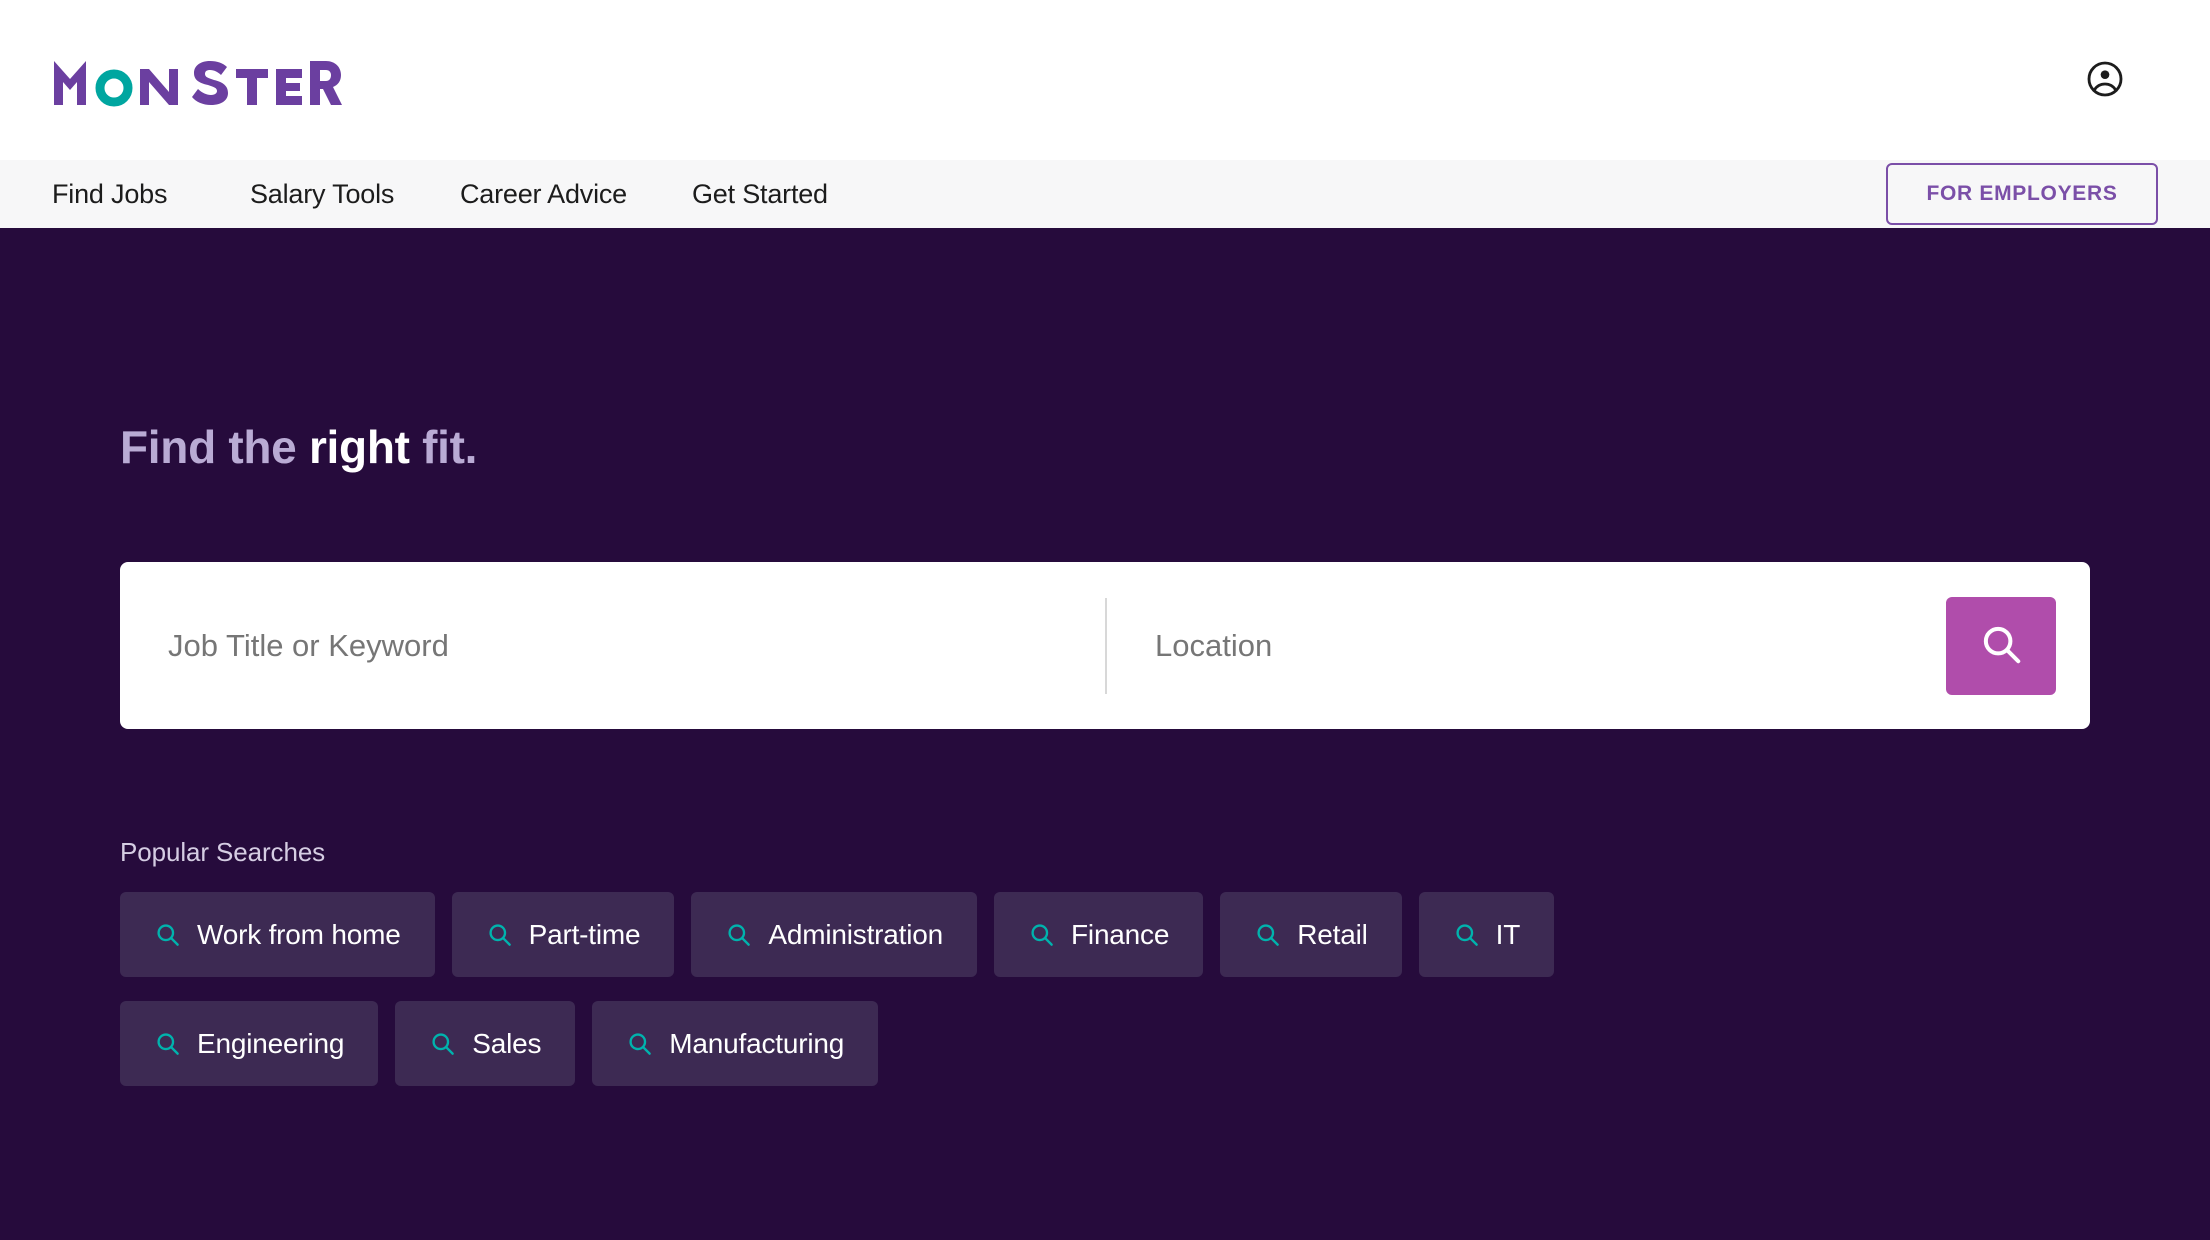 This screenshot has height=1240, width=2210. I want to click on chip-label: Retail, so click(1332, 934).